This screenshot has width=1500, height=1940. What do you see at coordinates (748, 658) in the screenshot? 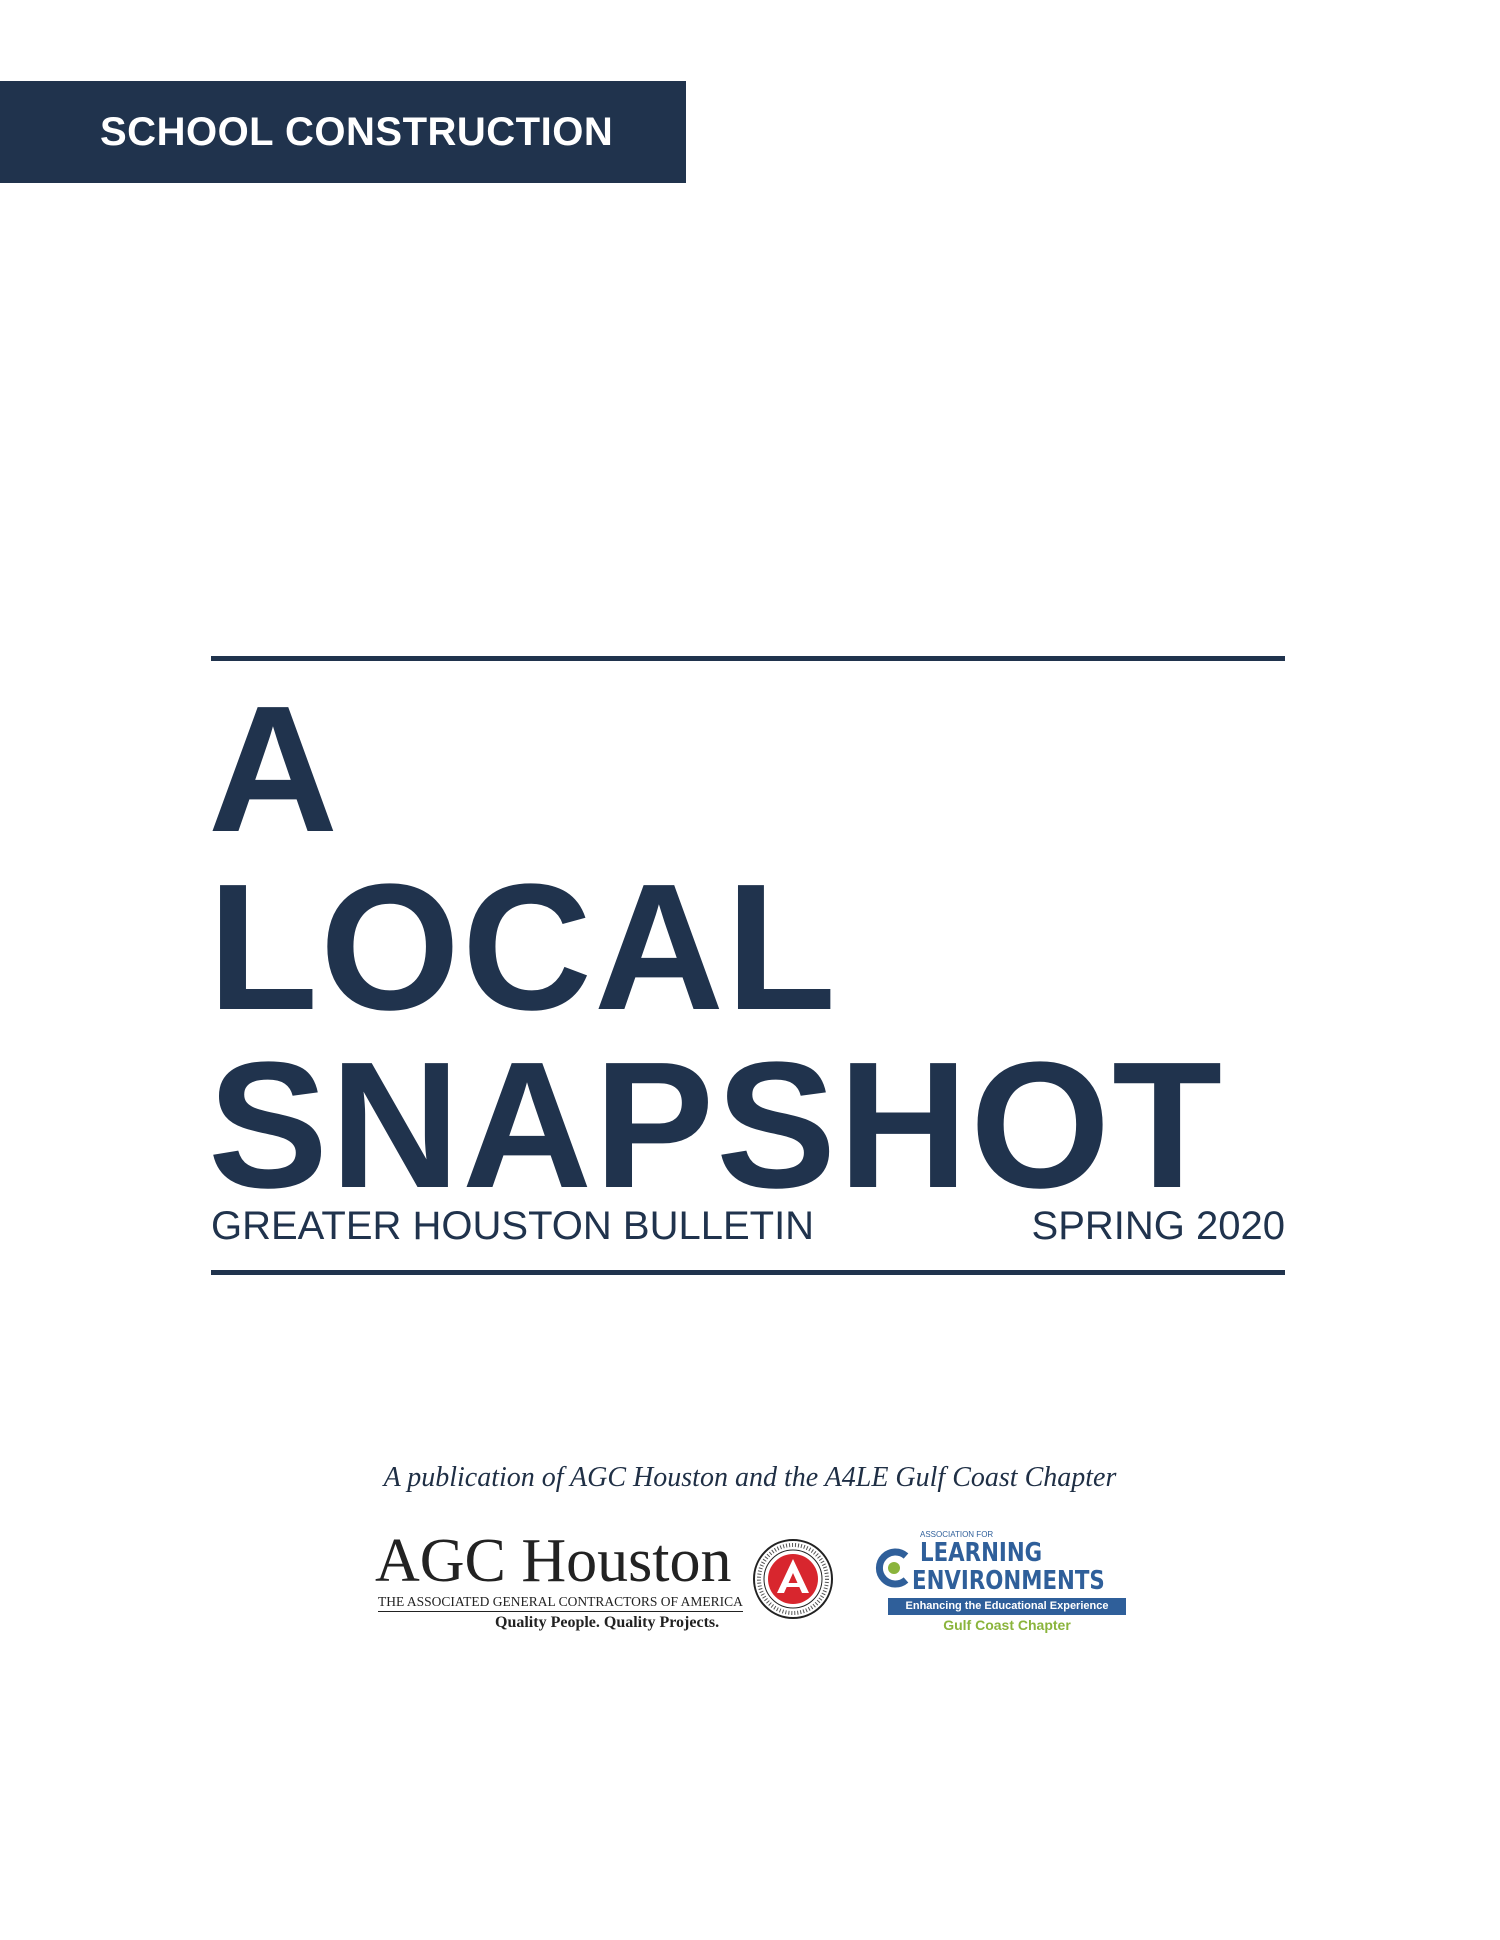
I see `top-rule` at bounding box center [748, 658].